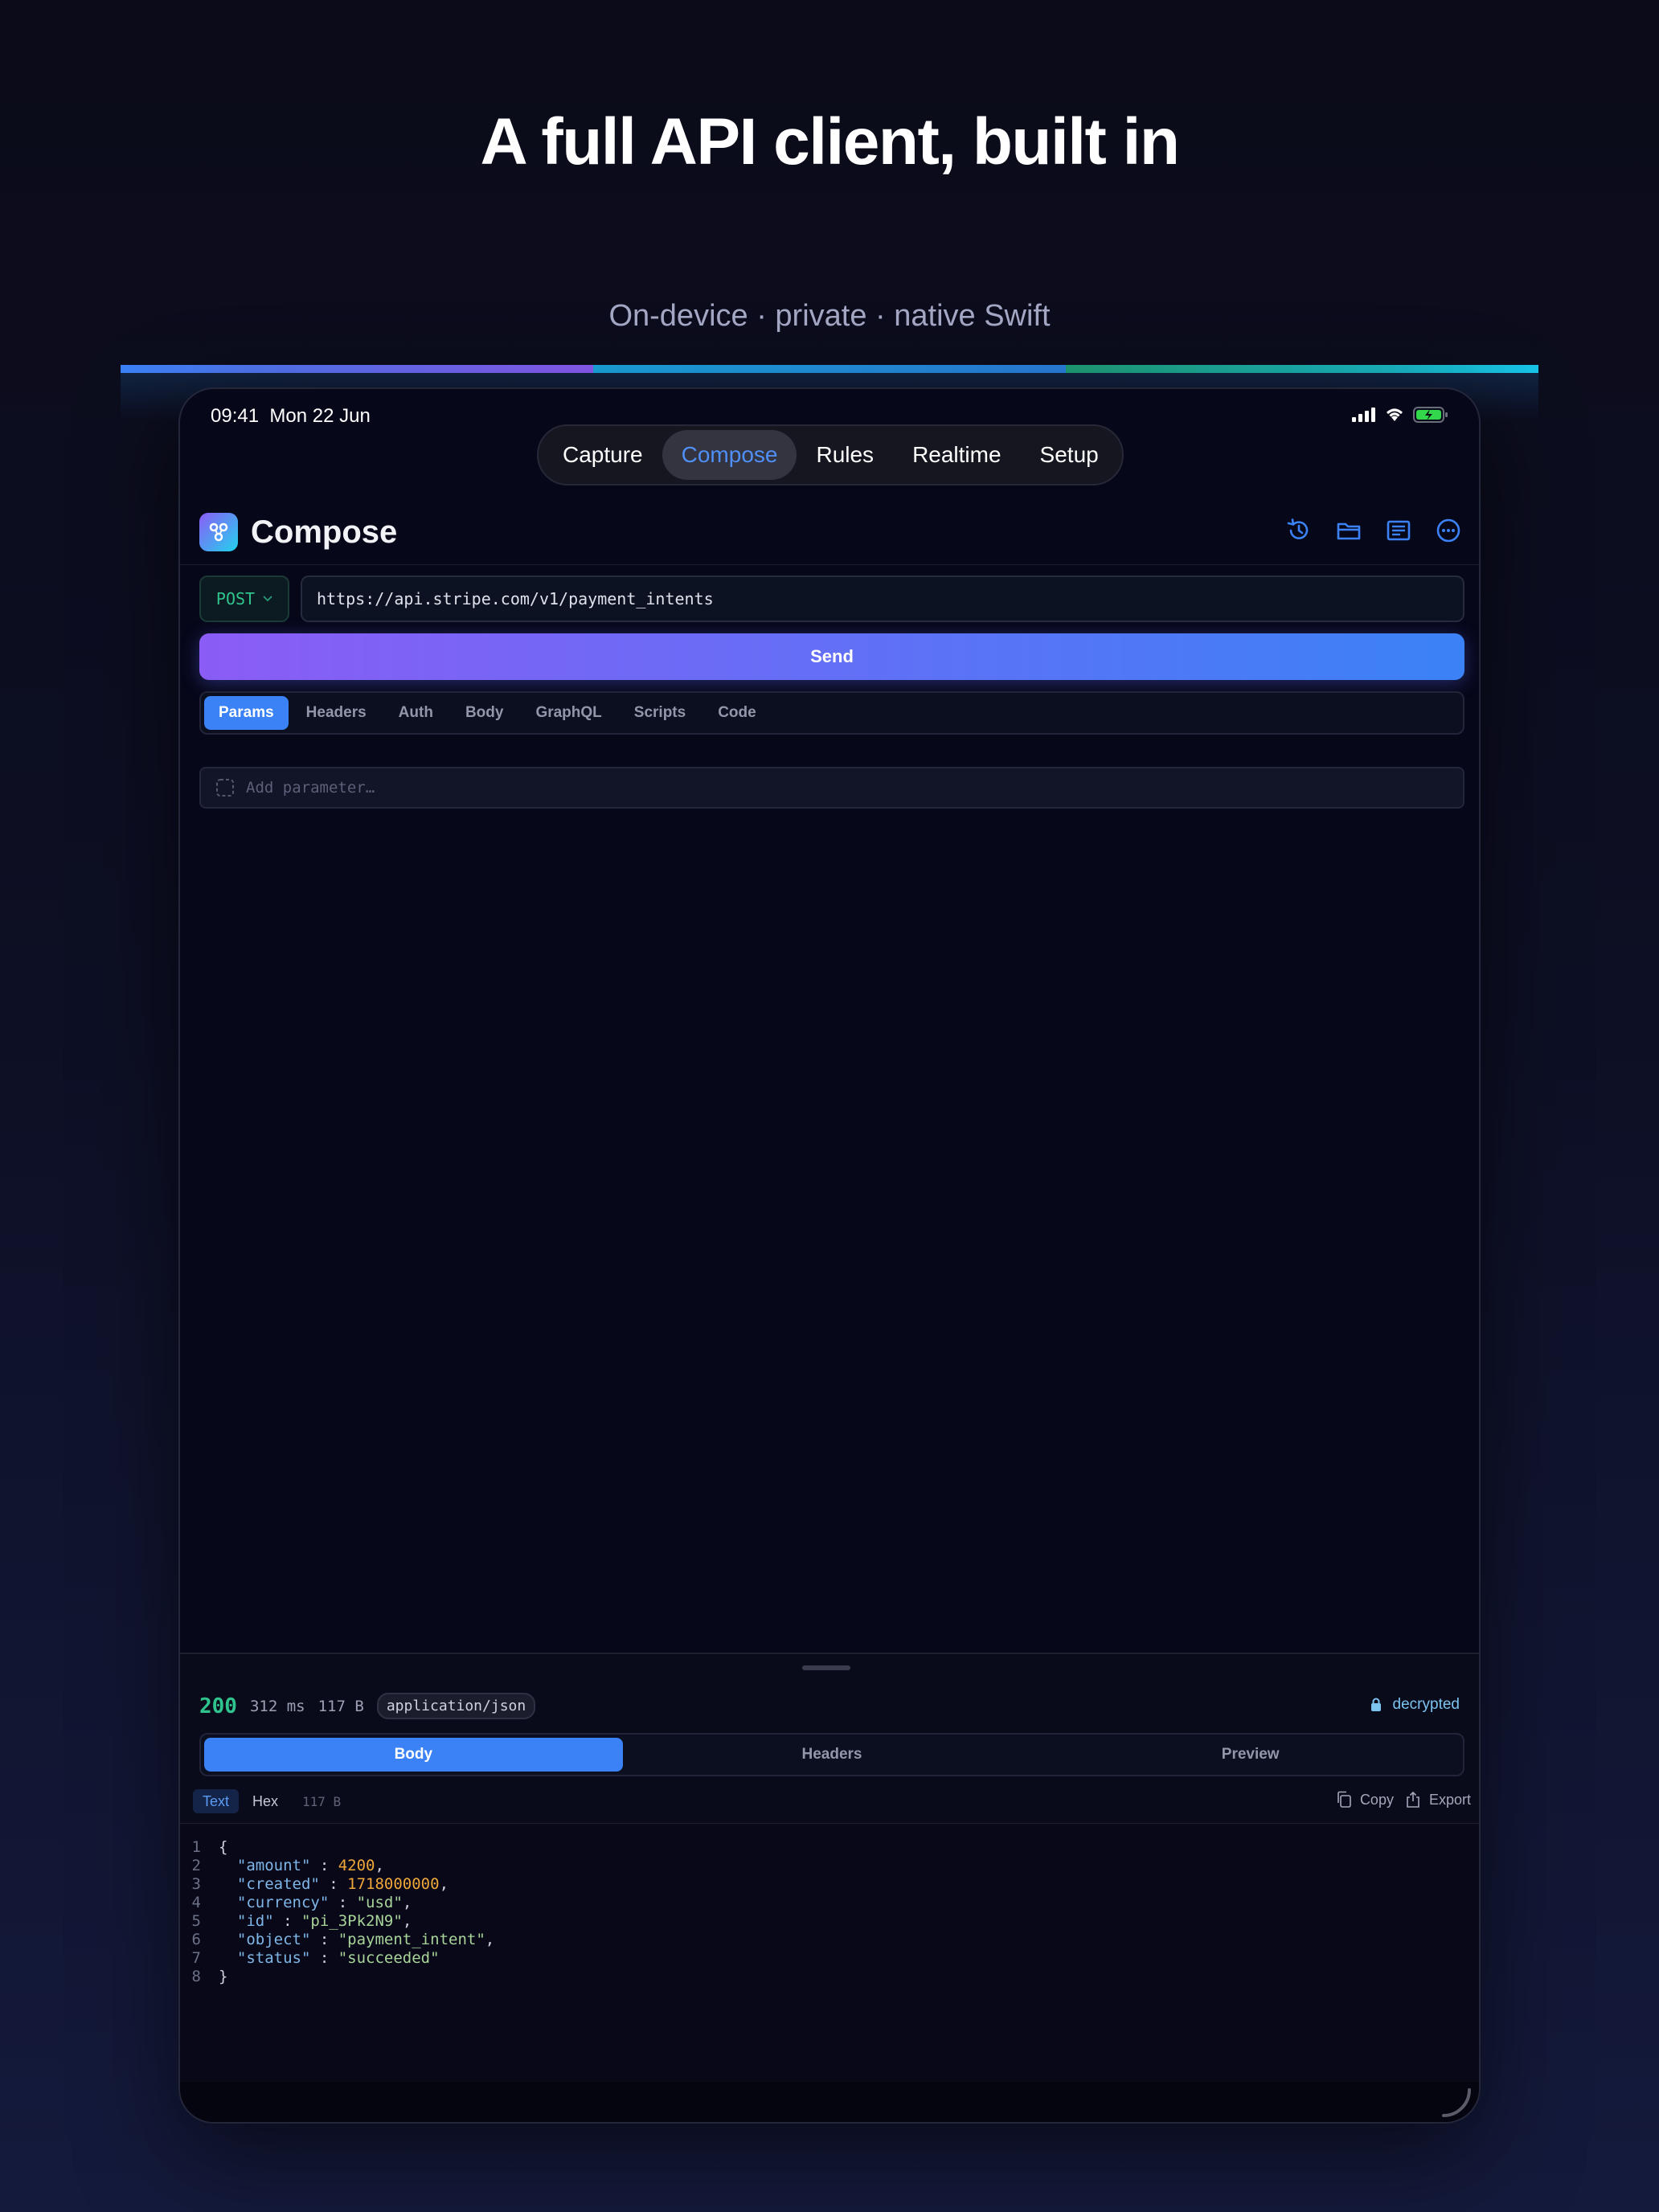 Image resolution: width=1659 pixels, height=2212 pixels. What do you see at coordinates (356, 1865) in the screenshot?
I see `json-value: 4200` at bounding box center [356, 1865].